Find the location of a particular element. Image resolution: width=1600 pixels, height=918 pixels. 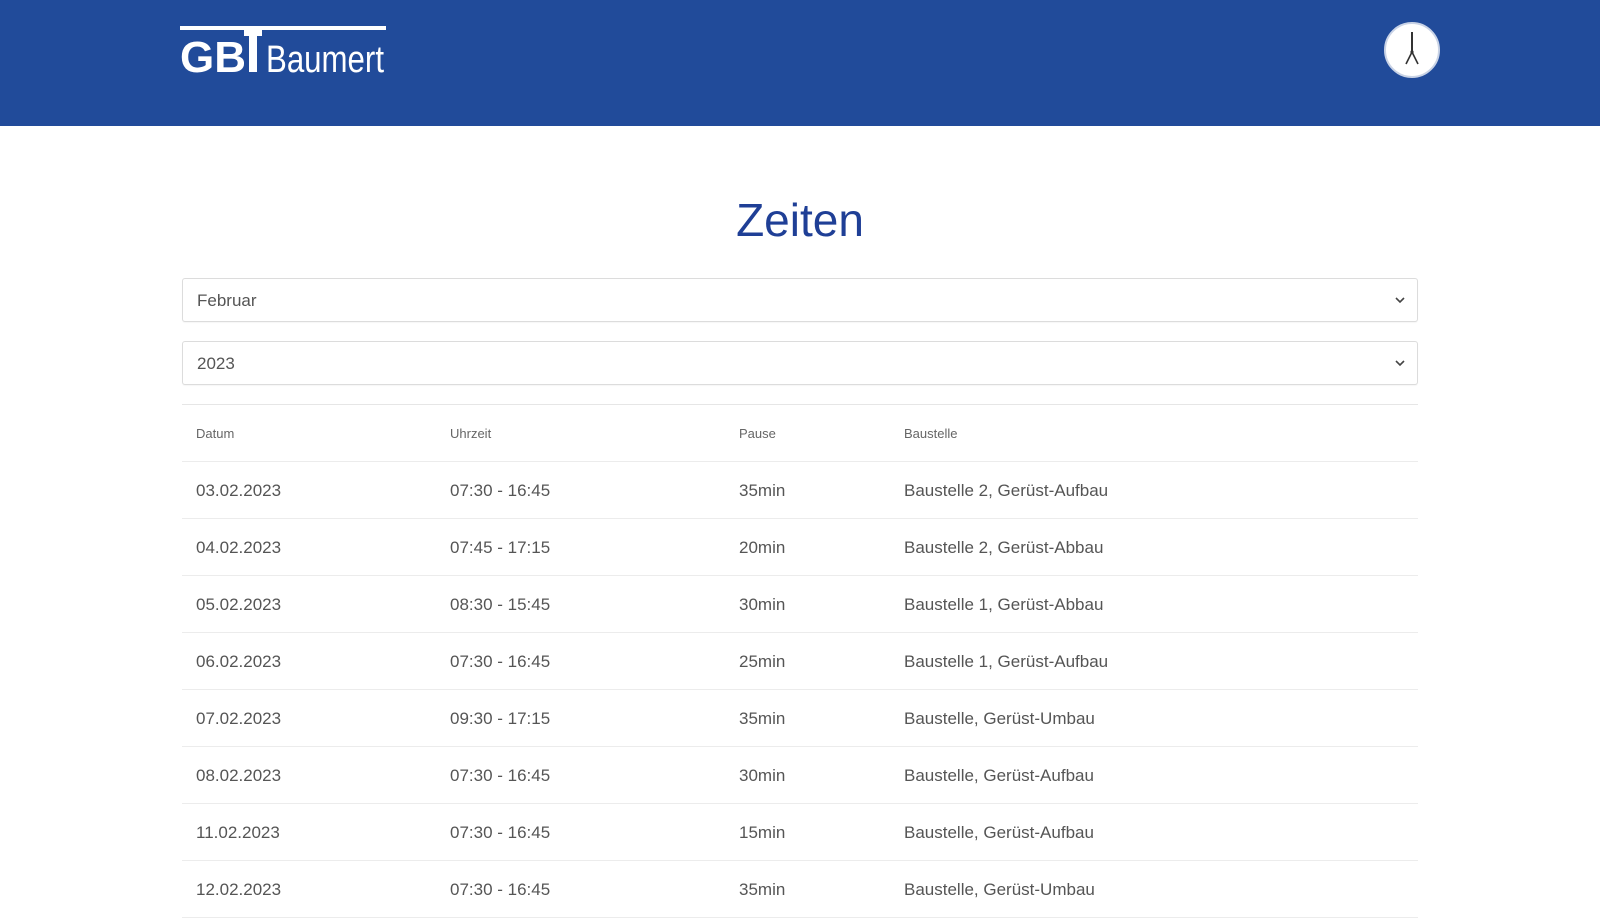

page-title: Zeiten is located at coordinates (800, 220).